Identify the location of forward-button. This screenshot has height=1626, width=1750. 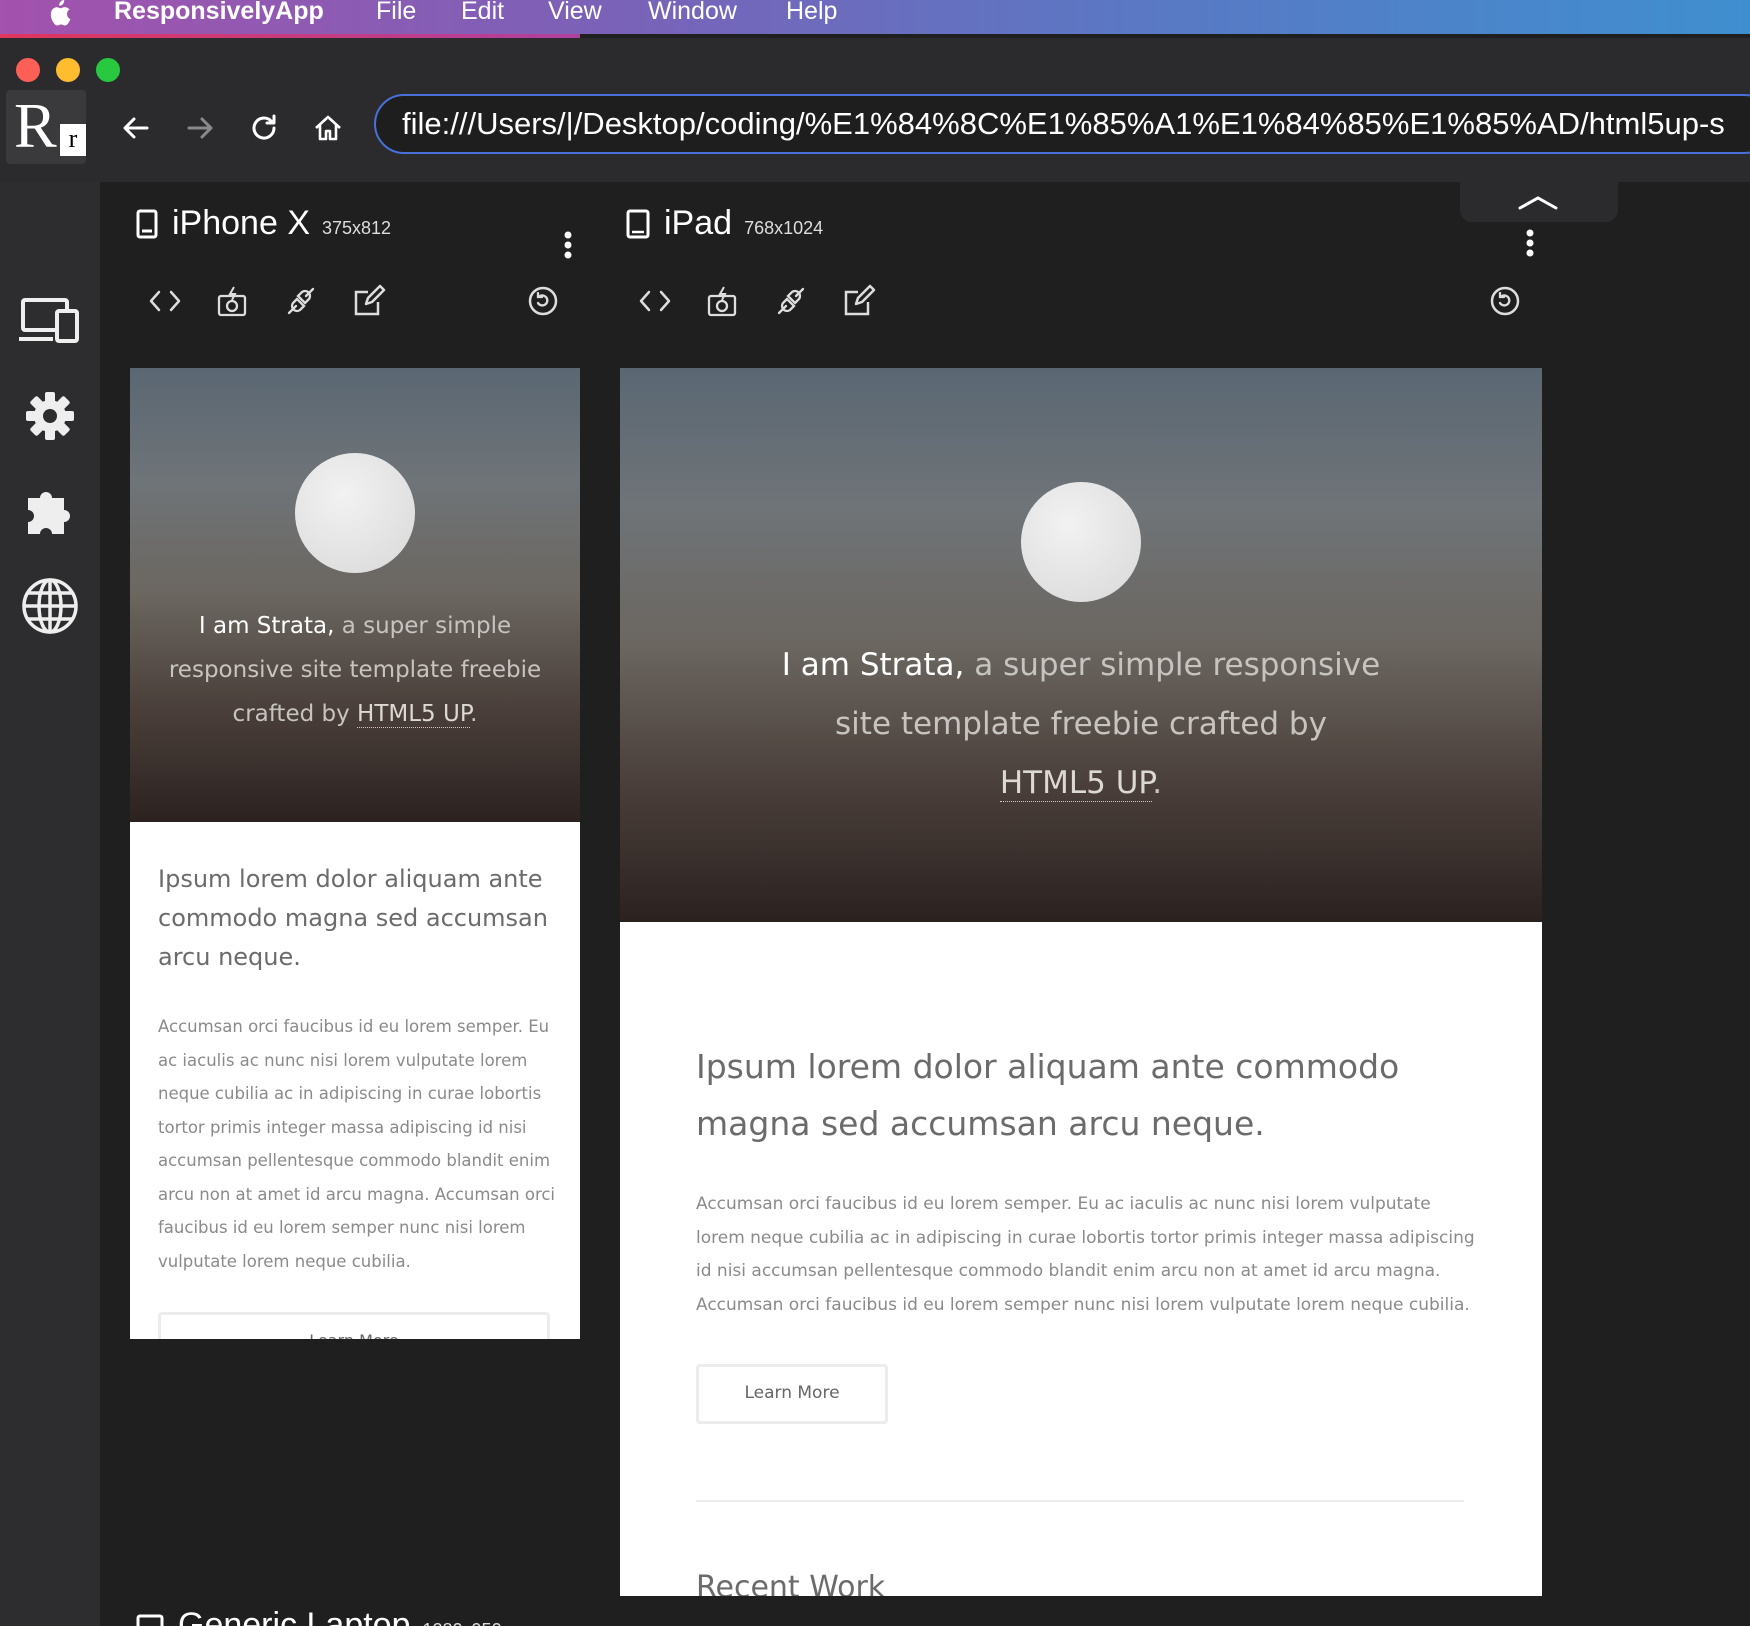
(200, 128).